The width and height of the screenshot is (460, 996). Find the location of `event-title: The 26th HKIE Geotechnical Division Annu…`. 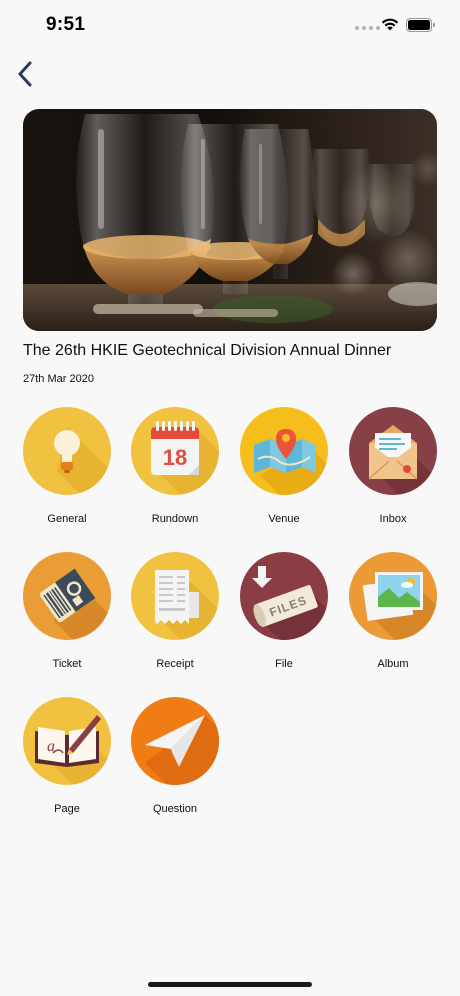

event-title: The 26th HKIE Geotechnical Division Annu… is located at coordinates (207, 350).